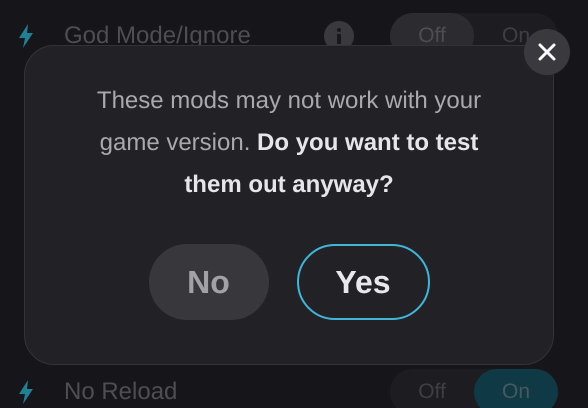 Image resolution: width=588 pixels, height=408 pixels. Describe the element at coordinates (157, 36) in the screenshot. I see `mod-name: God Mode/Ignore` at that location.